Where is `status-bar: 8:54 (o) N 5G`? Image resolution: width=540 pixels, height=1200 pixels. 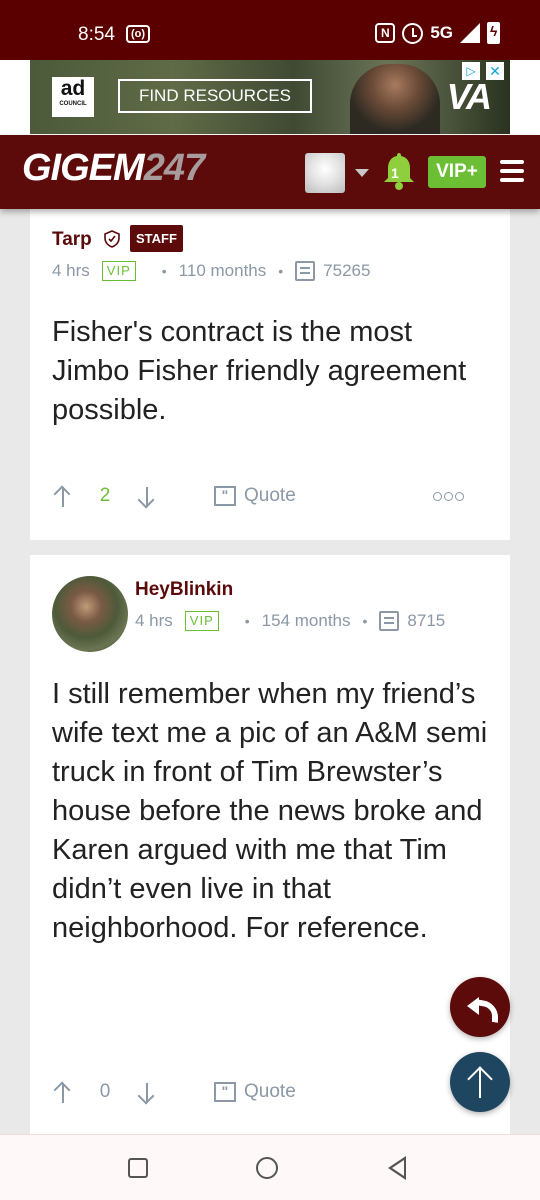
status-bar: 8:54 (o) N 5G is located at coordinates (270, 30).